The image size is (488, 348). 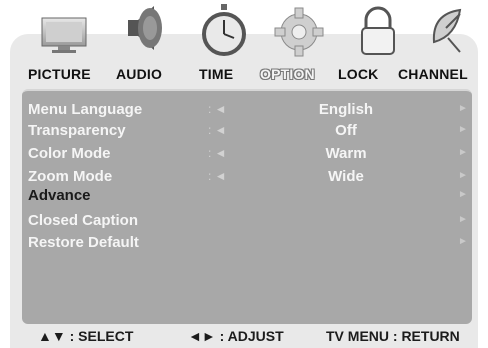 I want to click on stopwatch-icon, so click(x=224, y=30).